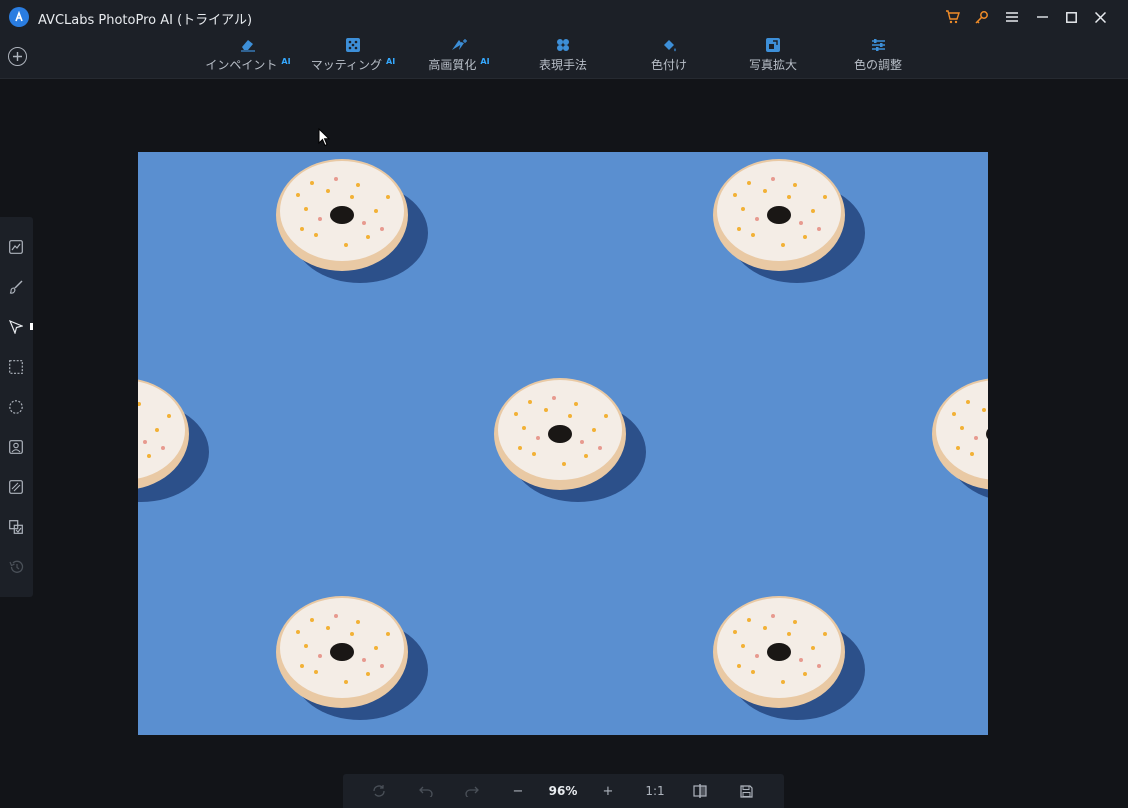 The image size is (1128, 808). What do you see at coordinates (16, 327) in the screenshot?
I see `select-arrow-icon` at bounding box center [16, 327].